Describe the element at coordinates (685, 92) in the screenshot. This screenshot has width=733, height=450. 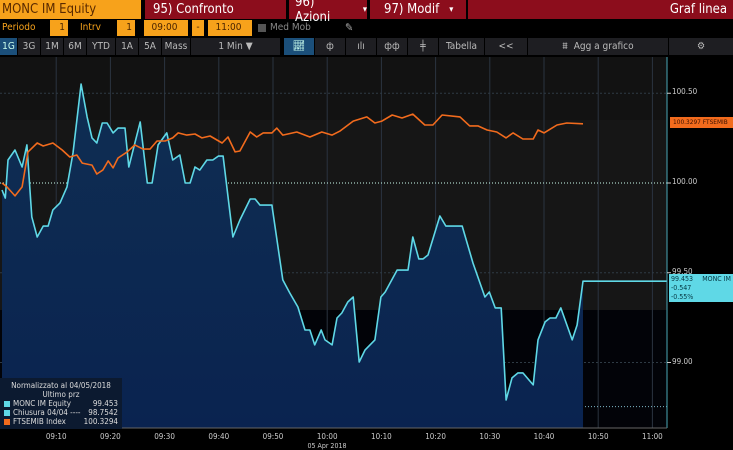
I see `y-tick-label: 100.50` at that location.